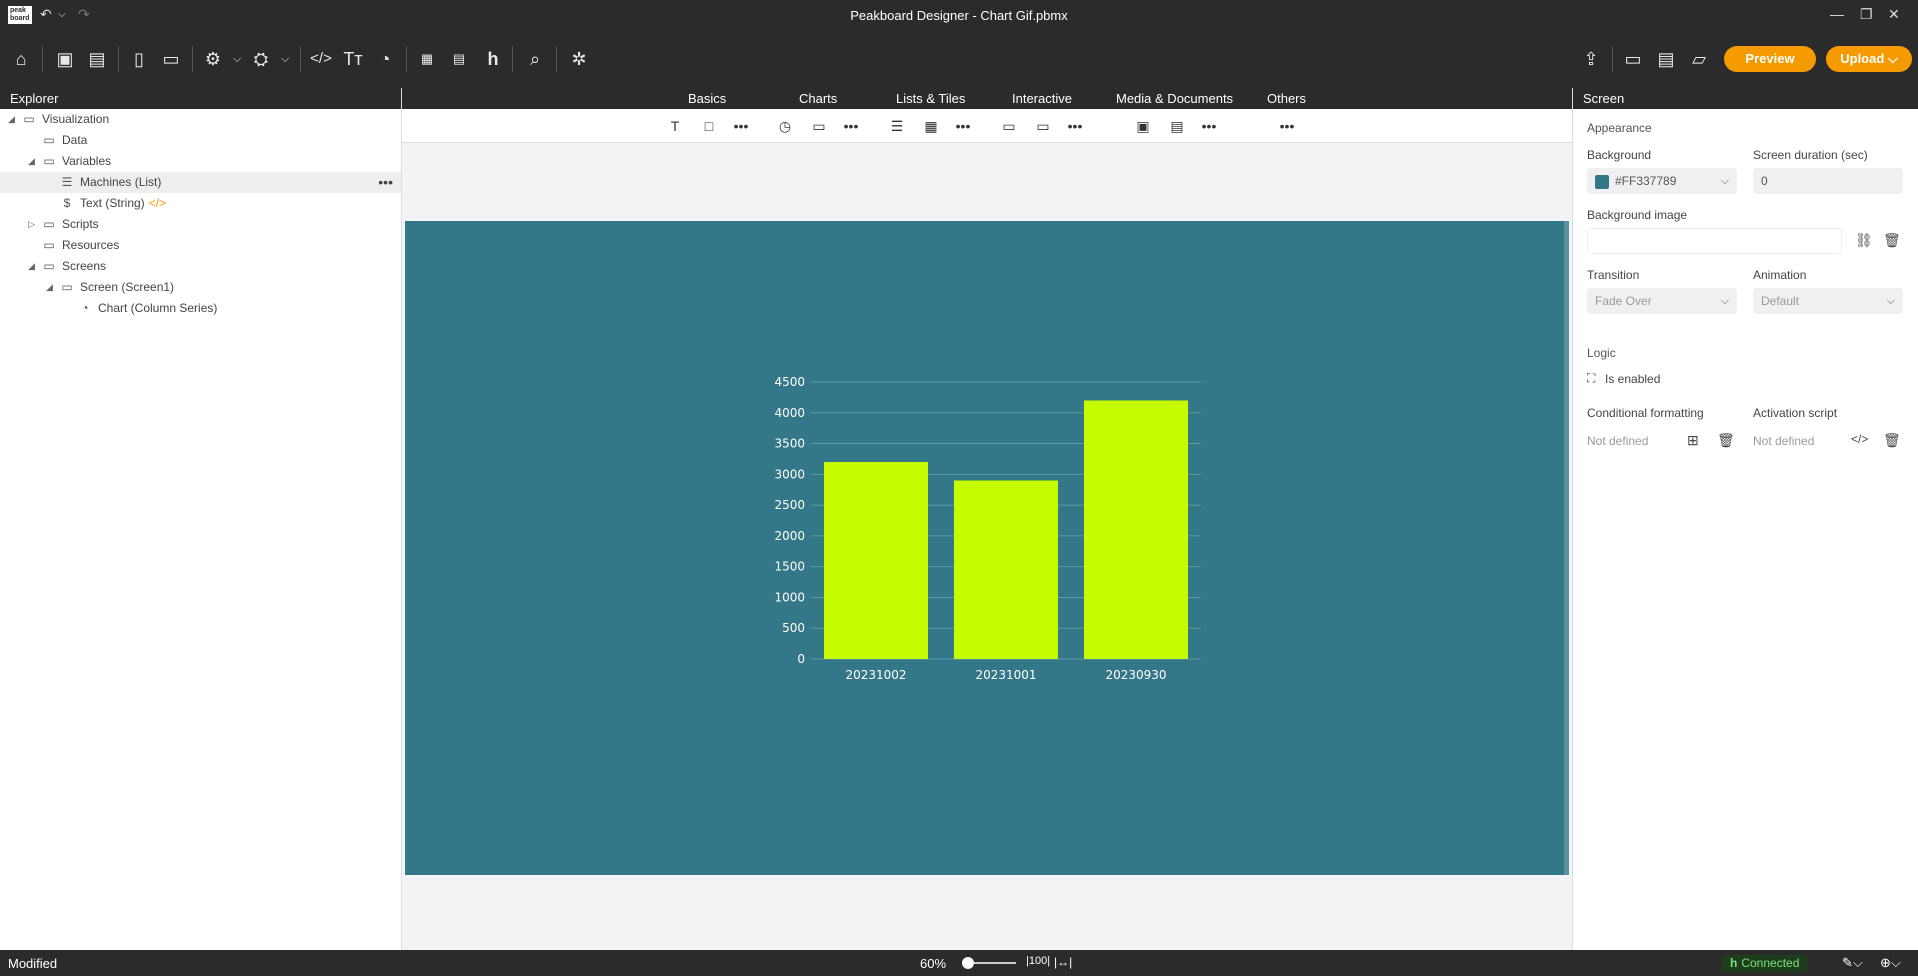 The height and width of the screenshot is (976, 1918). What do you see at coordinates (385, 59) in the screenshot?
I see `palette-icon: ◔` at bounding box center [385, 59].